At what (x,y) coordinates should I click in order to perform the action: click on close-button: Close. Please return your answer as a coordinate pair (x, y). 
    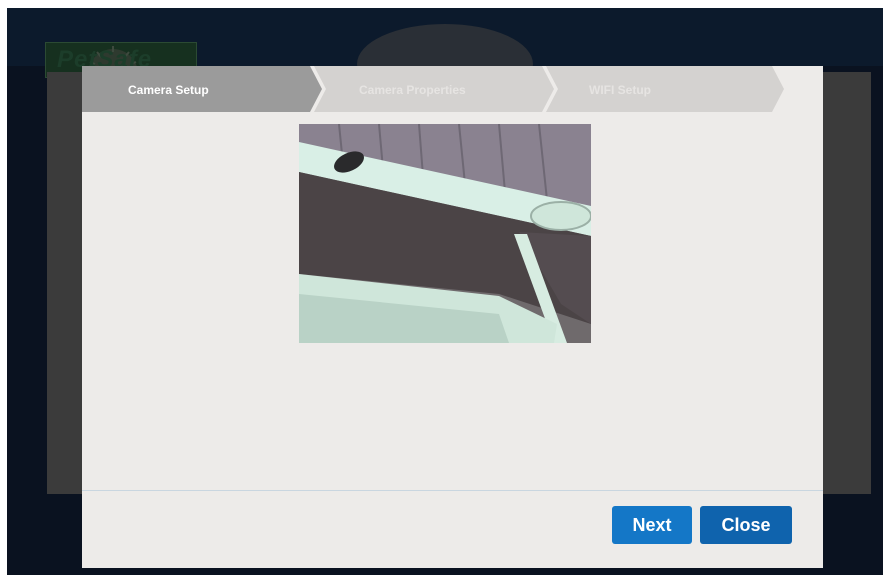
    Looking at the image, I should click on (746, 525).